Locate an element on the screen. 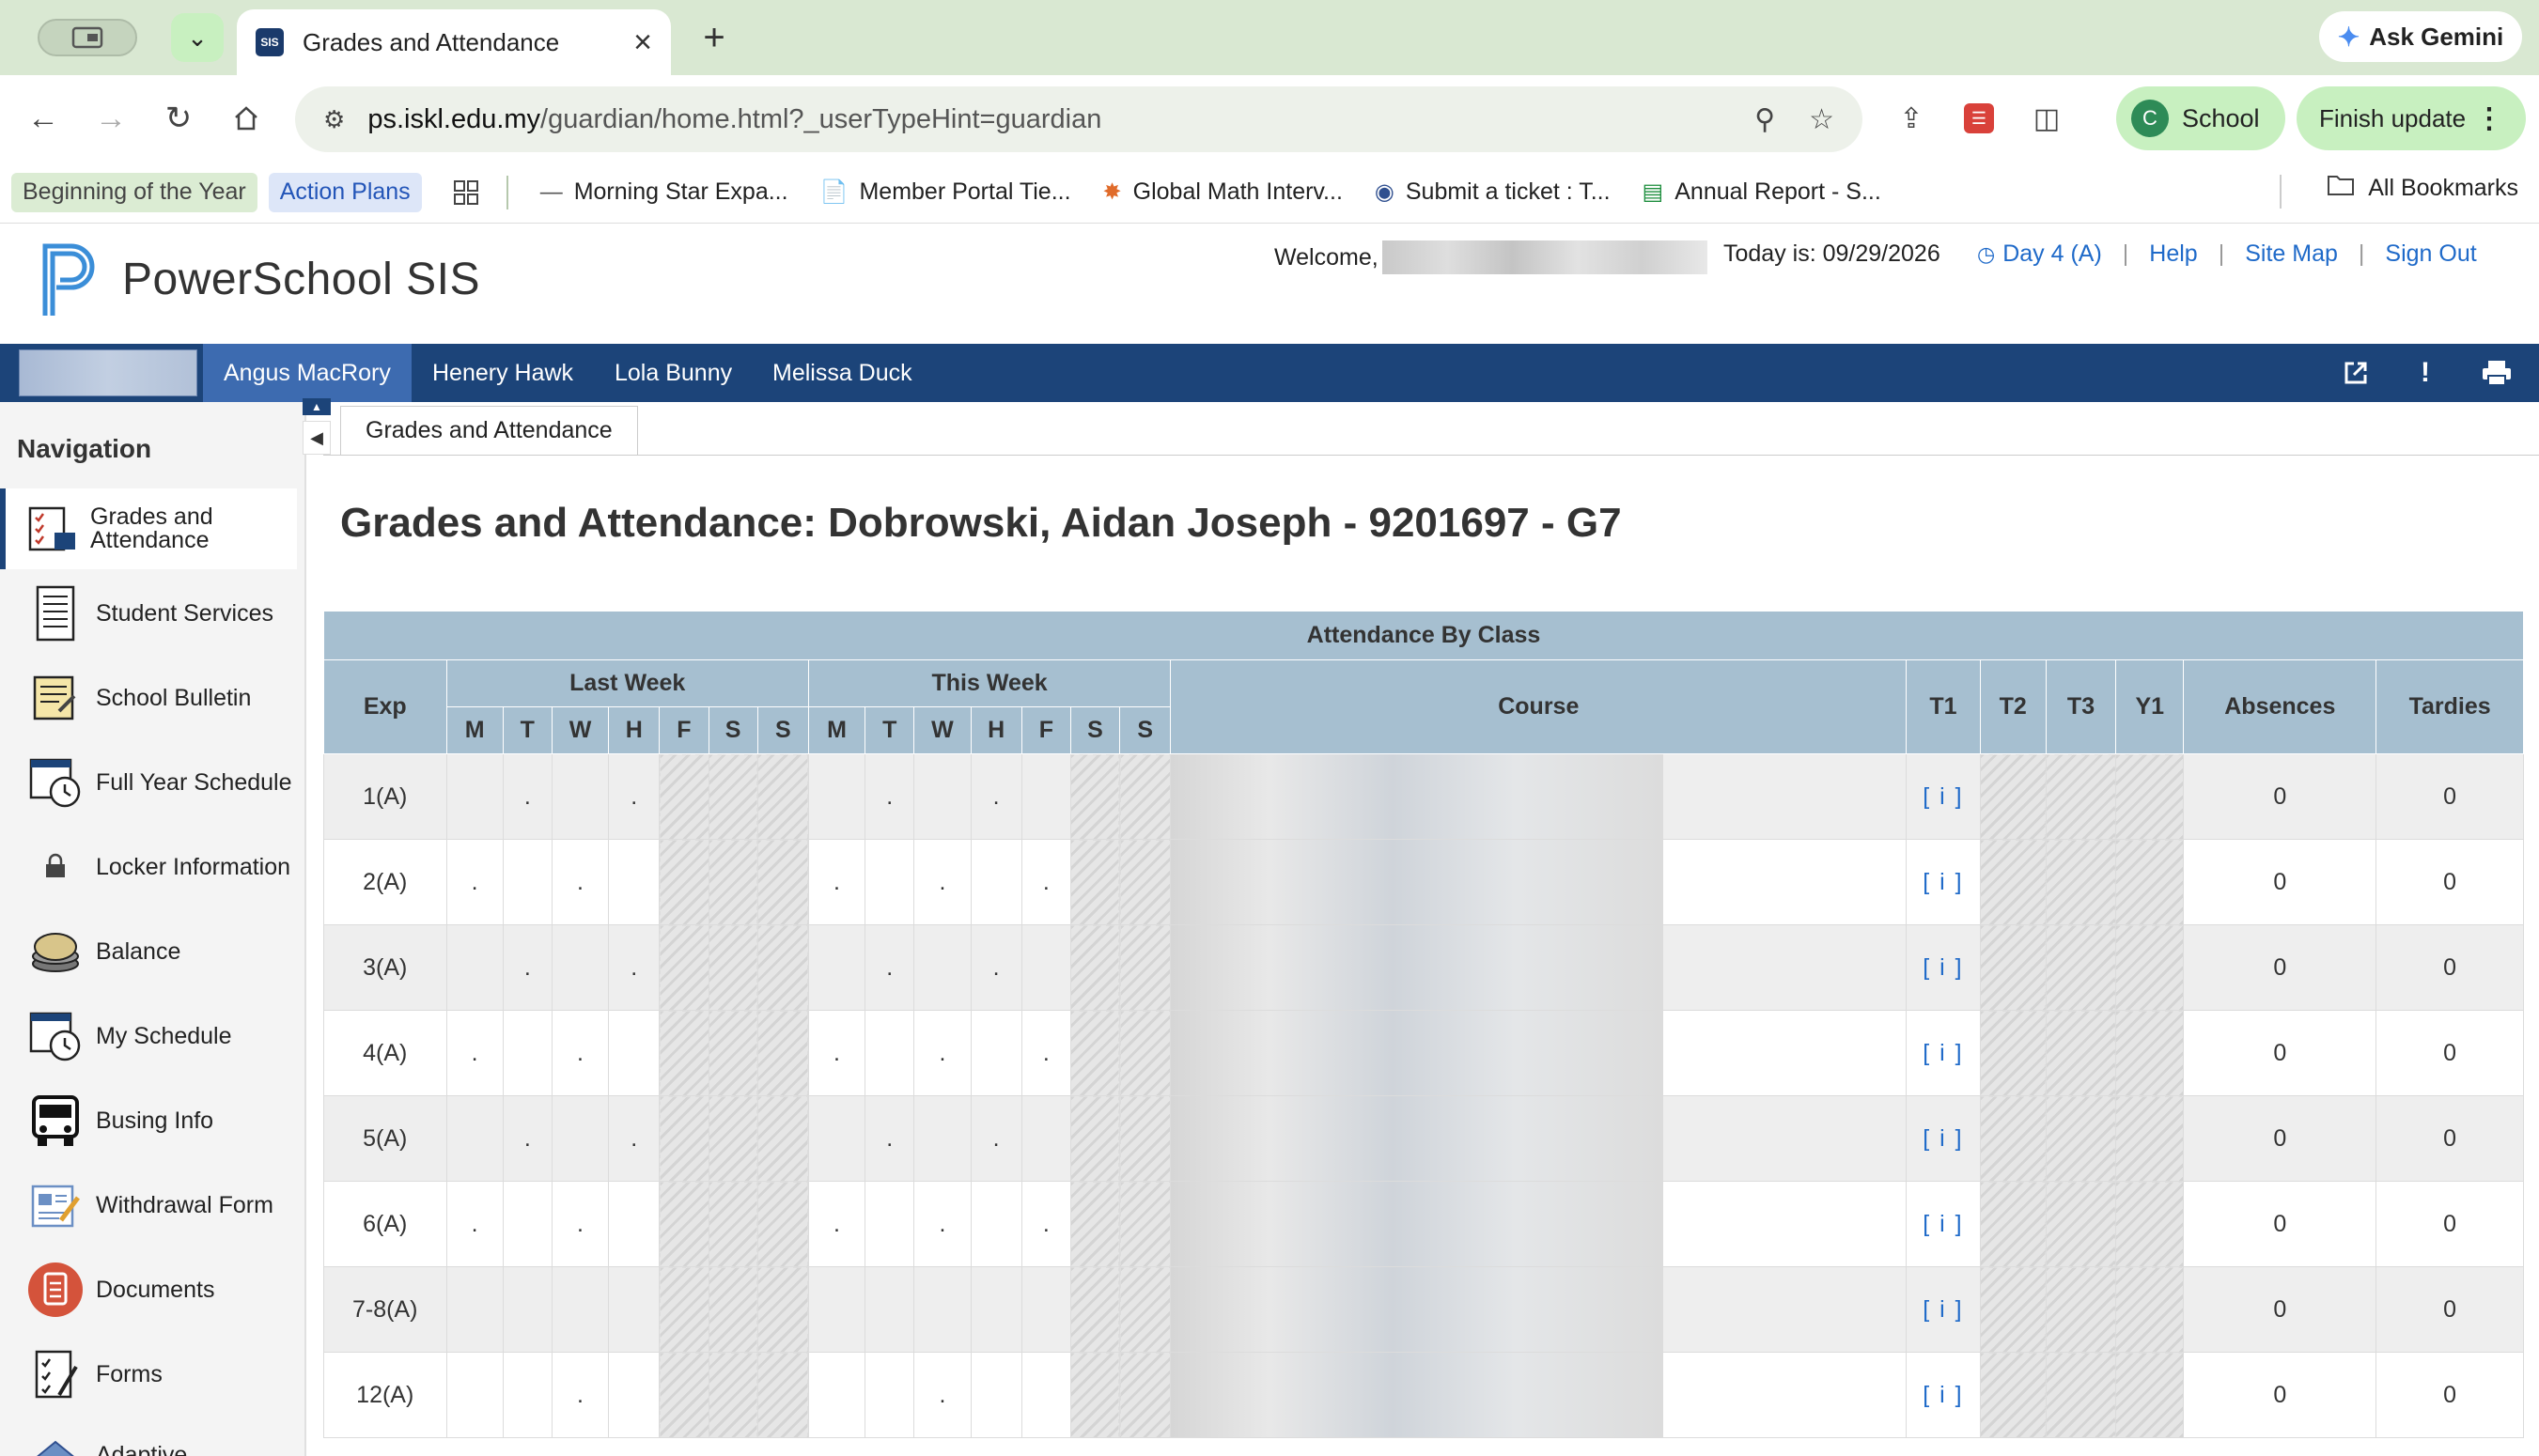 The height and width of the screenshot is (1456, 2539). coins-icon is located at coordinates (56, 951).